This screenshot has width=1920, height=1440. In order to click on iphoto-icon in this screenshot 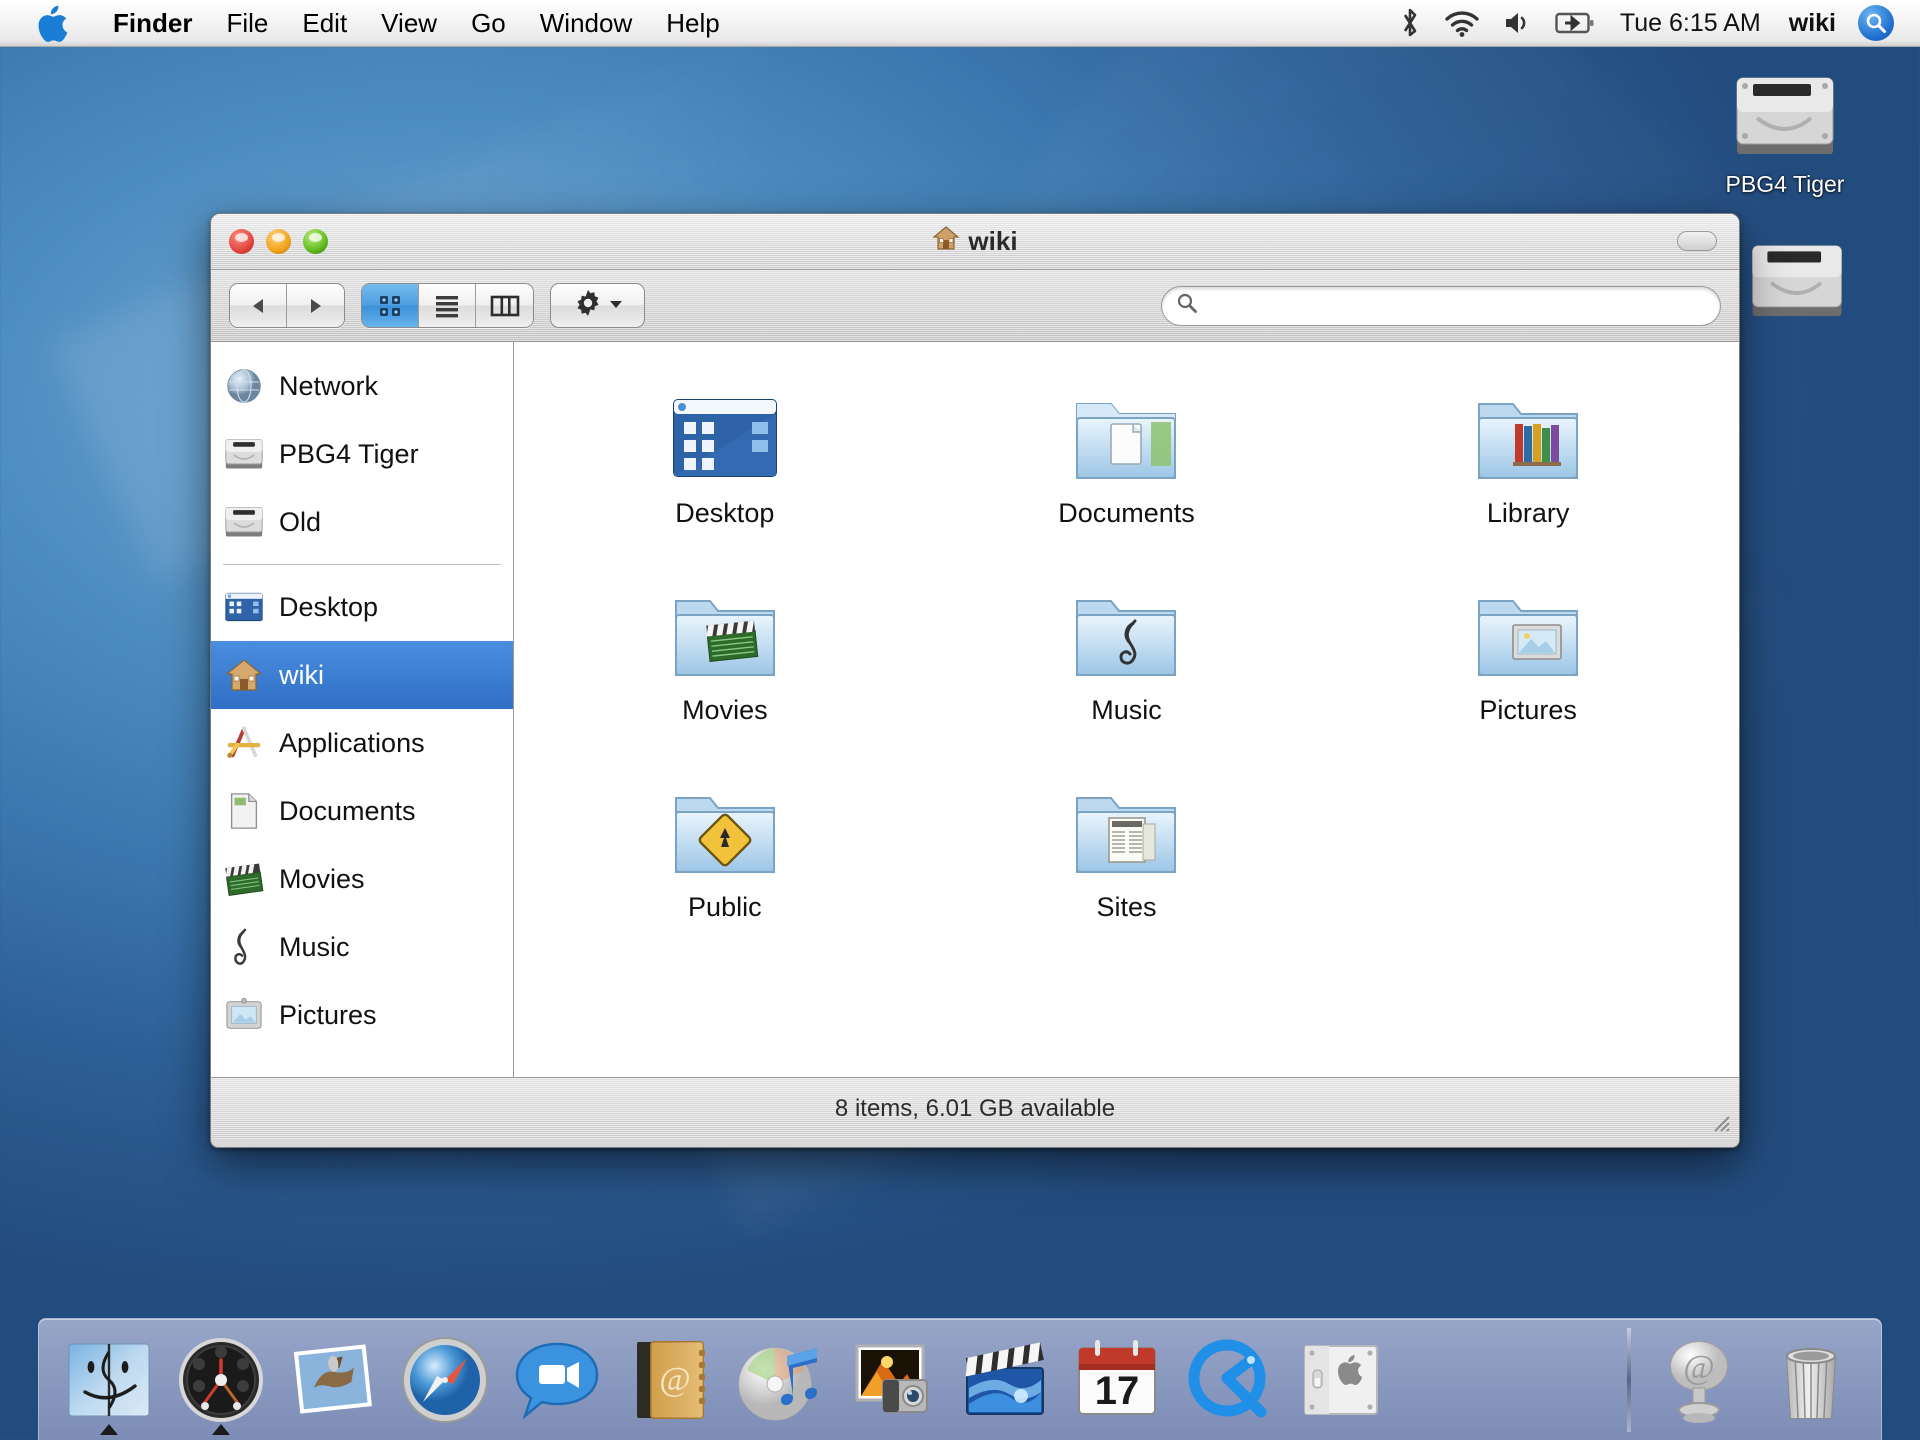, I will do `click(893, 1380)`.